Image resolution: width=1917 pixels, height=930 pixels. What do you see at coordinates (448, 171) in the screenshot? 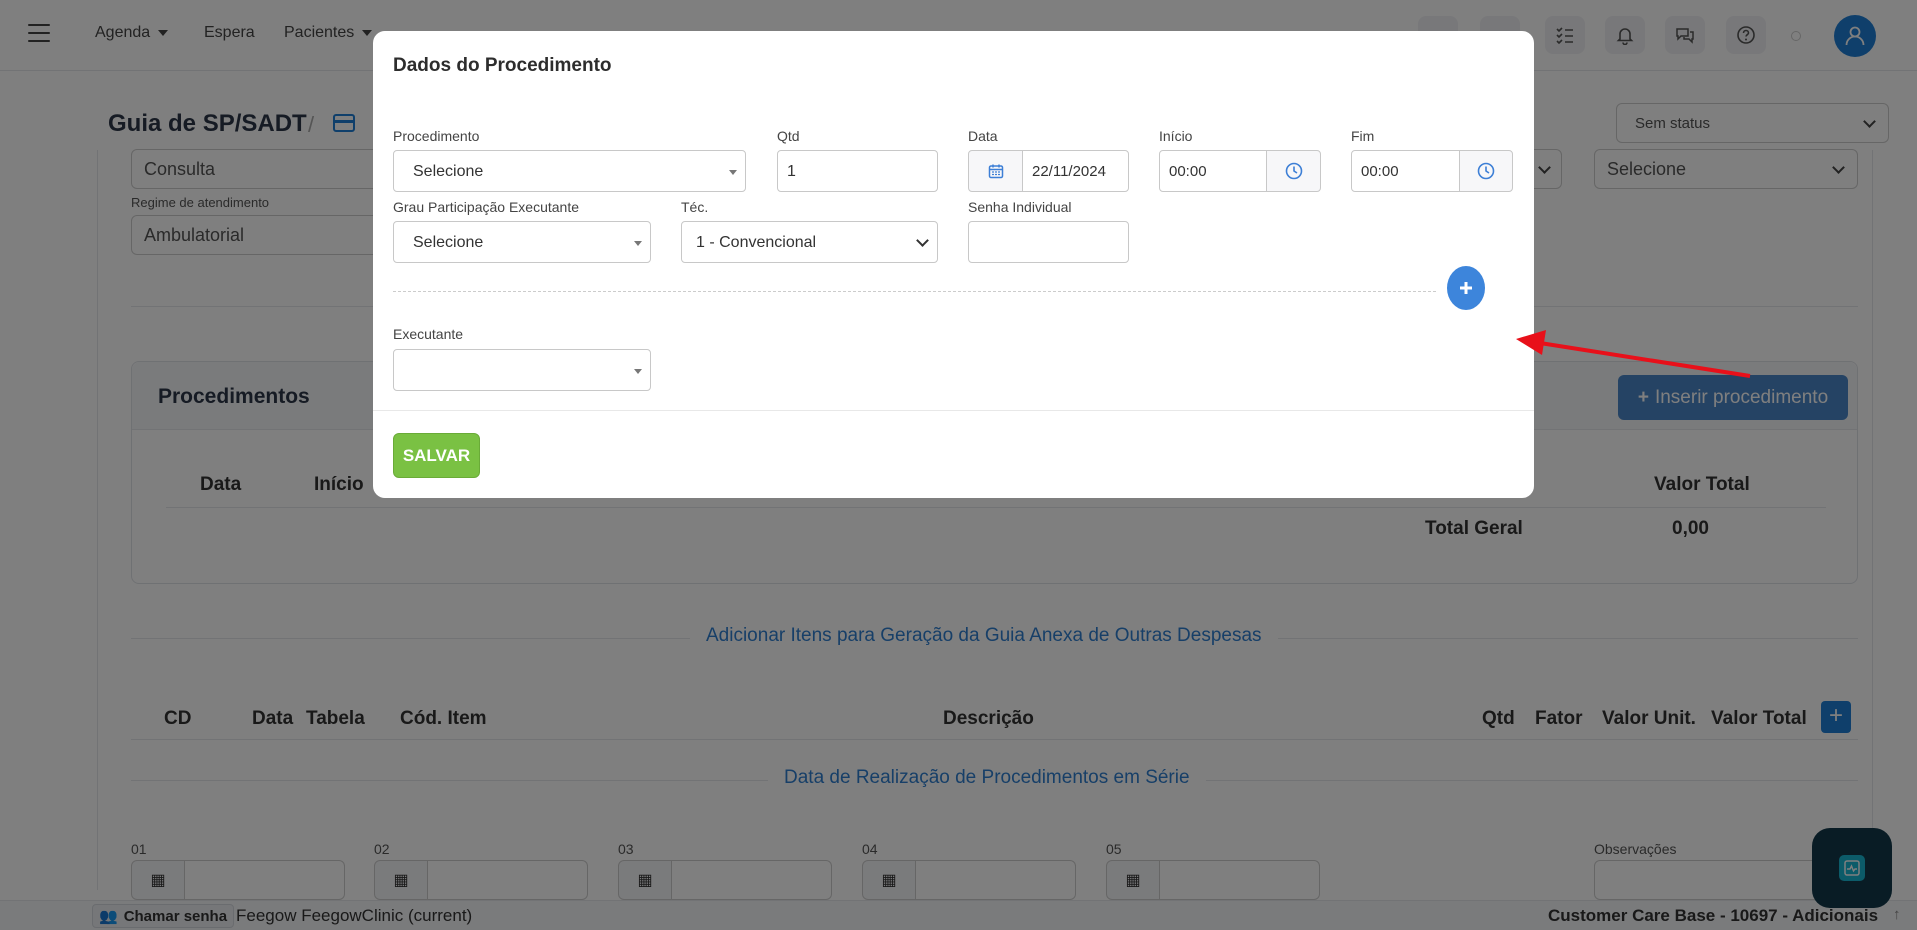
I see `procedimento-select-value: Selecione` at bounding box center [448, 171].